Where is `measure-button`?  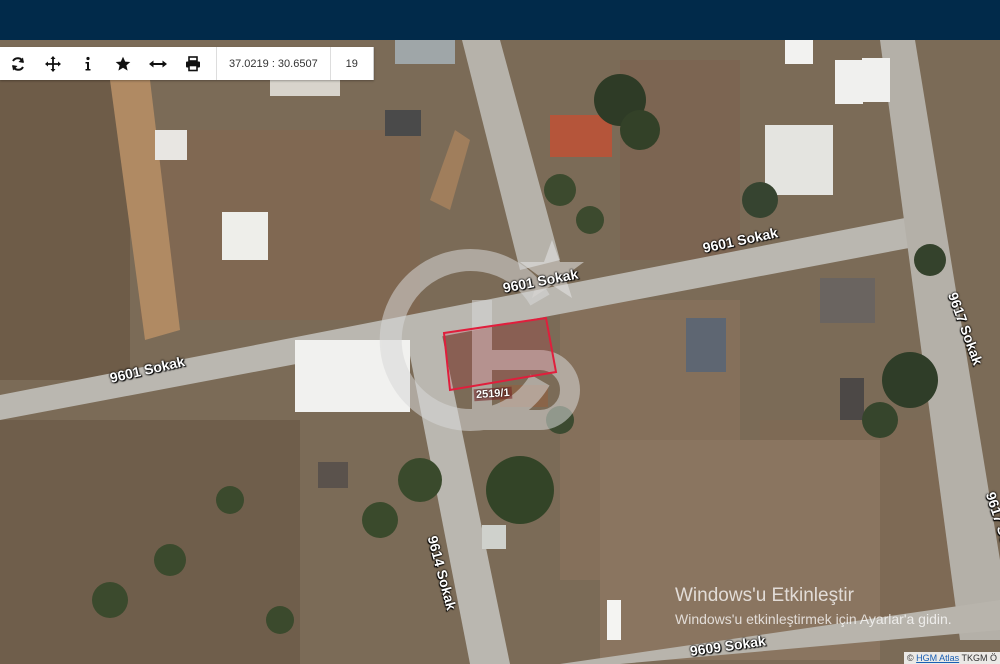 measure-button is located at coordinates (157, 63).